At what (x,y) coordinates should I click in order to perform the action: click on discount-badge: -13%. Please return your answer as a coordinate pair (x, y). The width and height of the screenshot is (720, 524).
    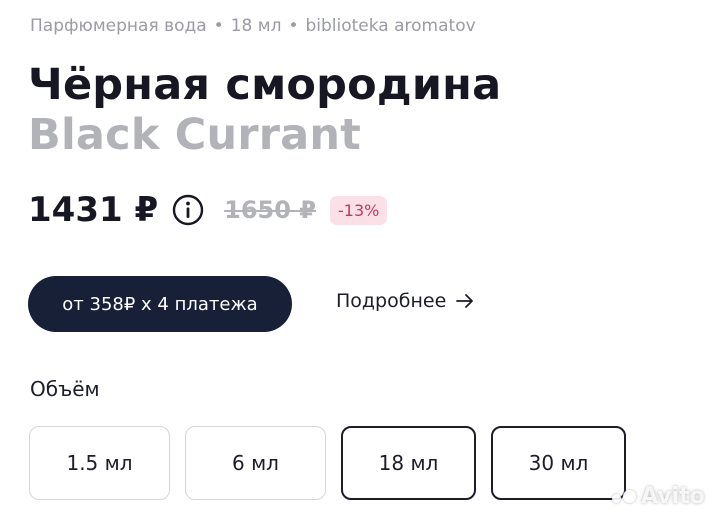
    Looking at the image, I should click on (358, 210).